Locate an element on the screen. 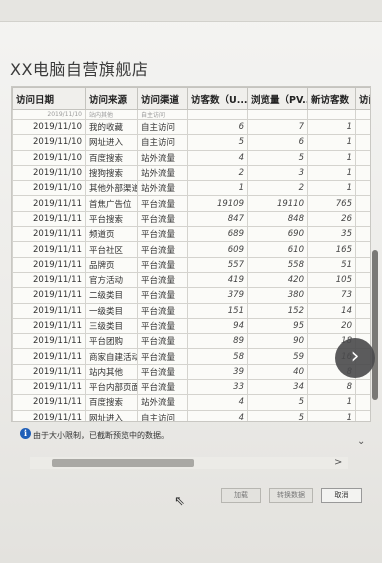  transform-data-button: 转换数据 is located at coordinates (291, 495).